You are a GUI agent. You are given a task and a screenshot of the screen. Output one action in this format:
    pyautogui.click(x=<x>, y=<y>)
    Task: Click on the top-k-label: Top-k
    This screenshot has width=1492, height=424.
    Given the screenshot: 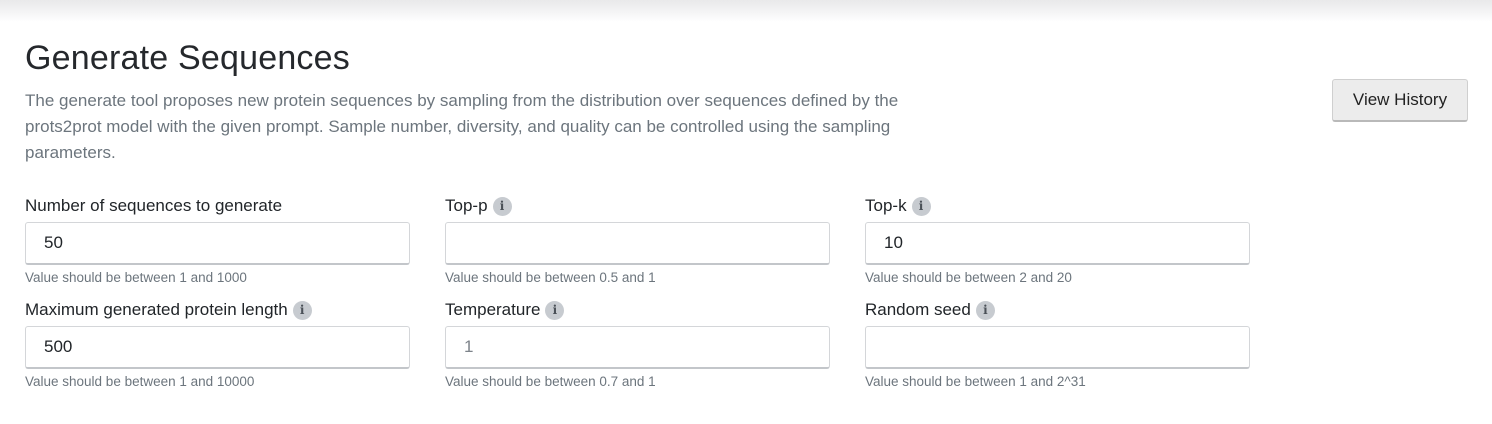 What is the action you would take?
    pyautogui.click(x=886, y=205)
    